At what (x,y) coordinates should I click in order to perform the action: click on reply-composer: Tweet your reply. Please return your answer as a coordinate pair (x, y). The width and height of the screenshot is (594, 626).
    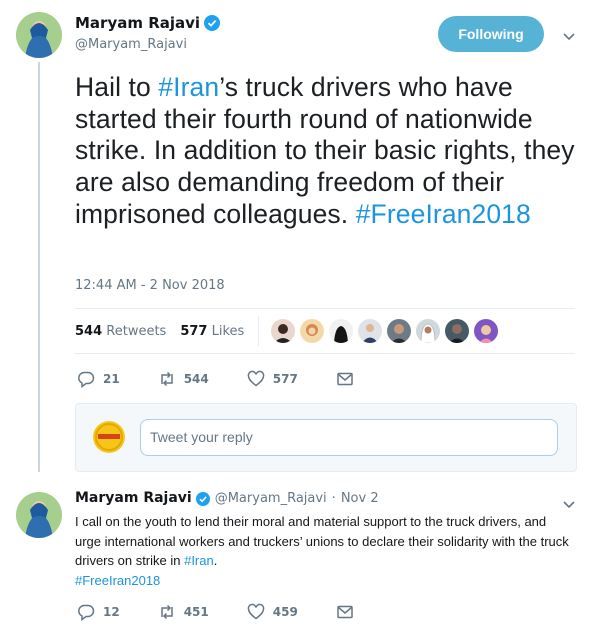
    Looking at the image, I should click on (326, 437).